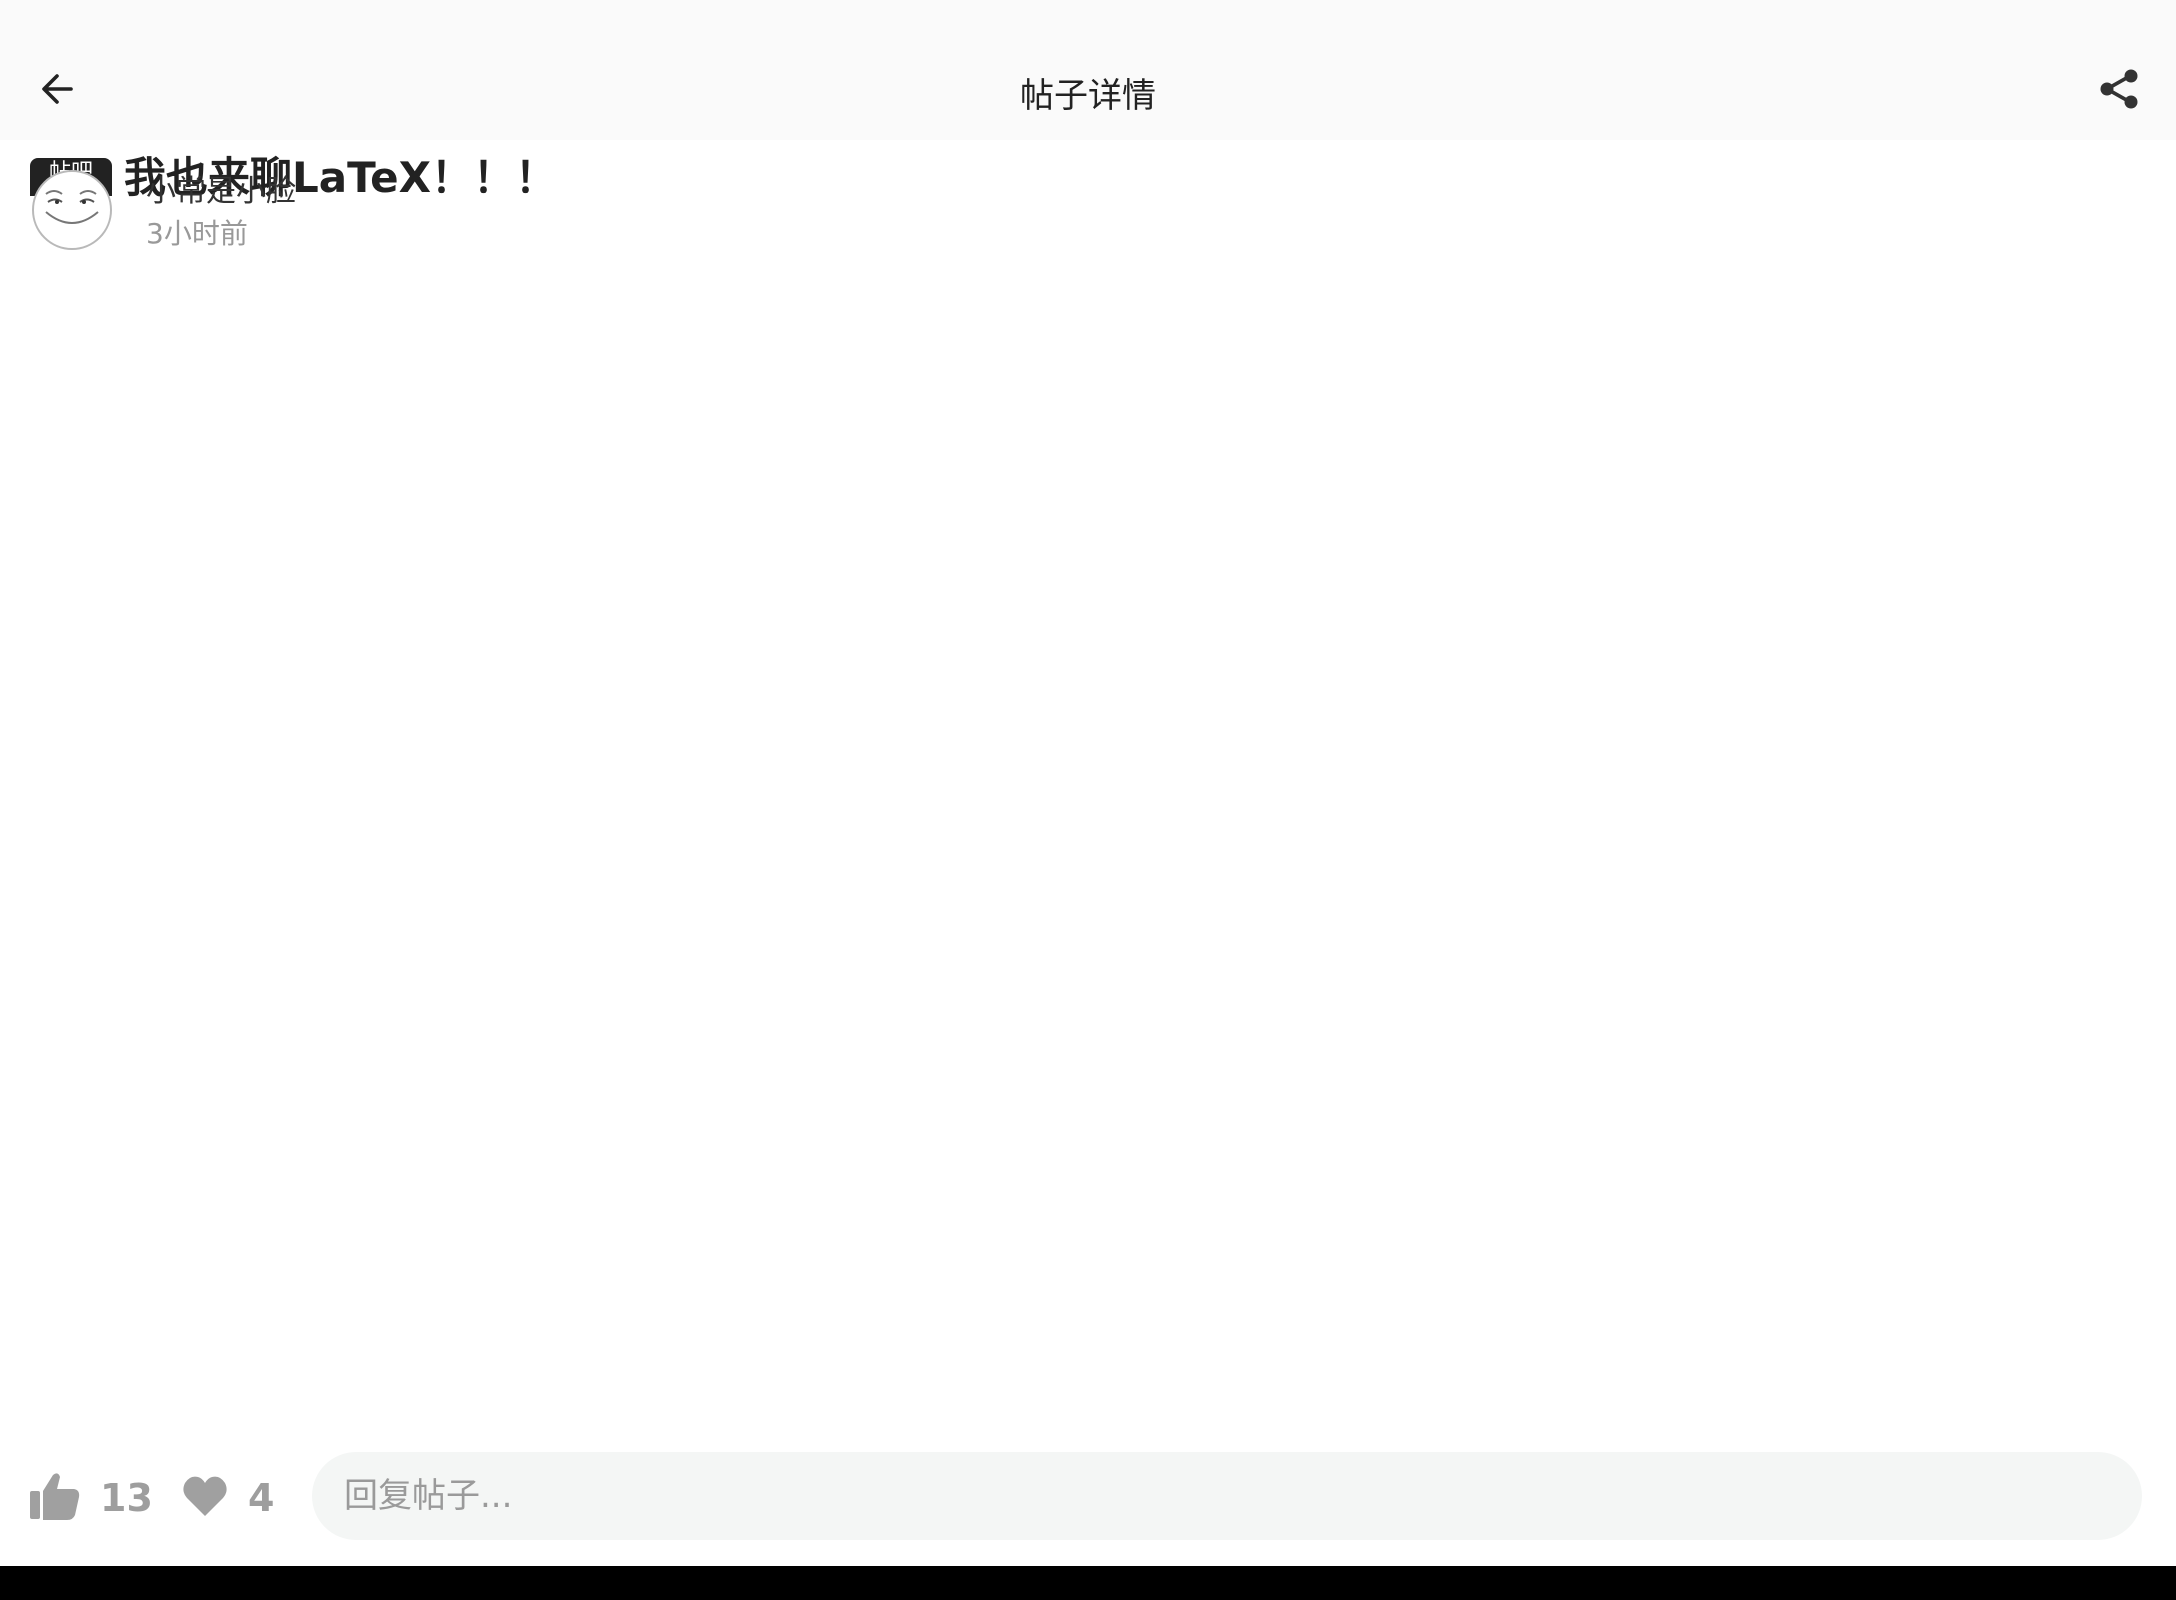  What do you see at coordinates (205, 1498) in the screenshot?
I see `heart-icon` at bounding box center [205, 1498].